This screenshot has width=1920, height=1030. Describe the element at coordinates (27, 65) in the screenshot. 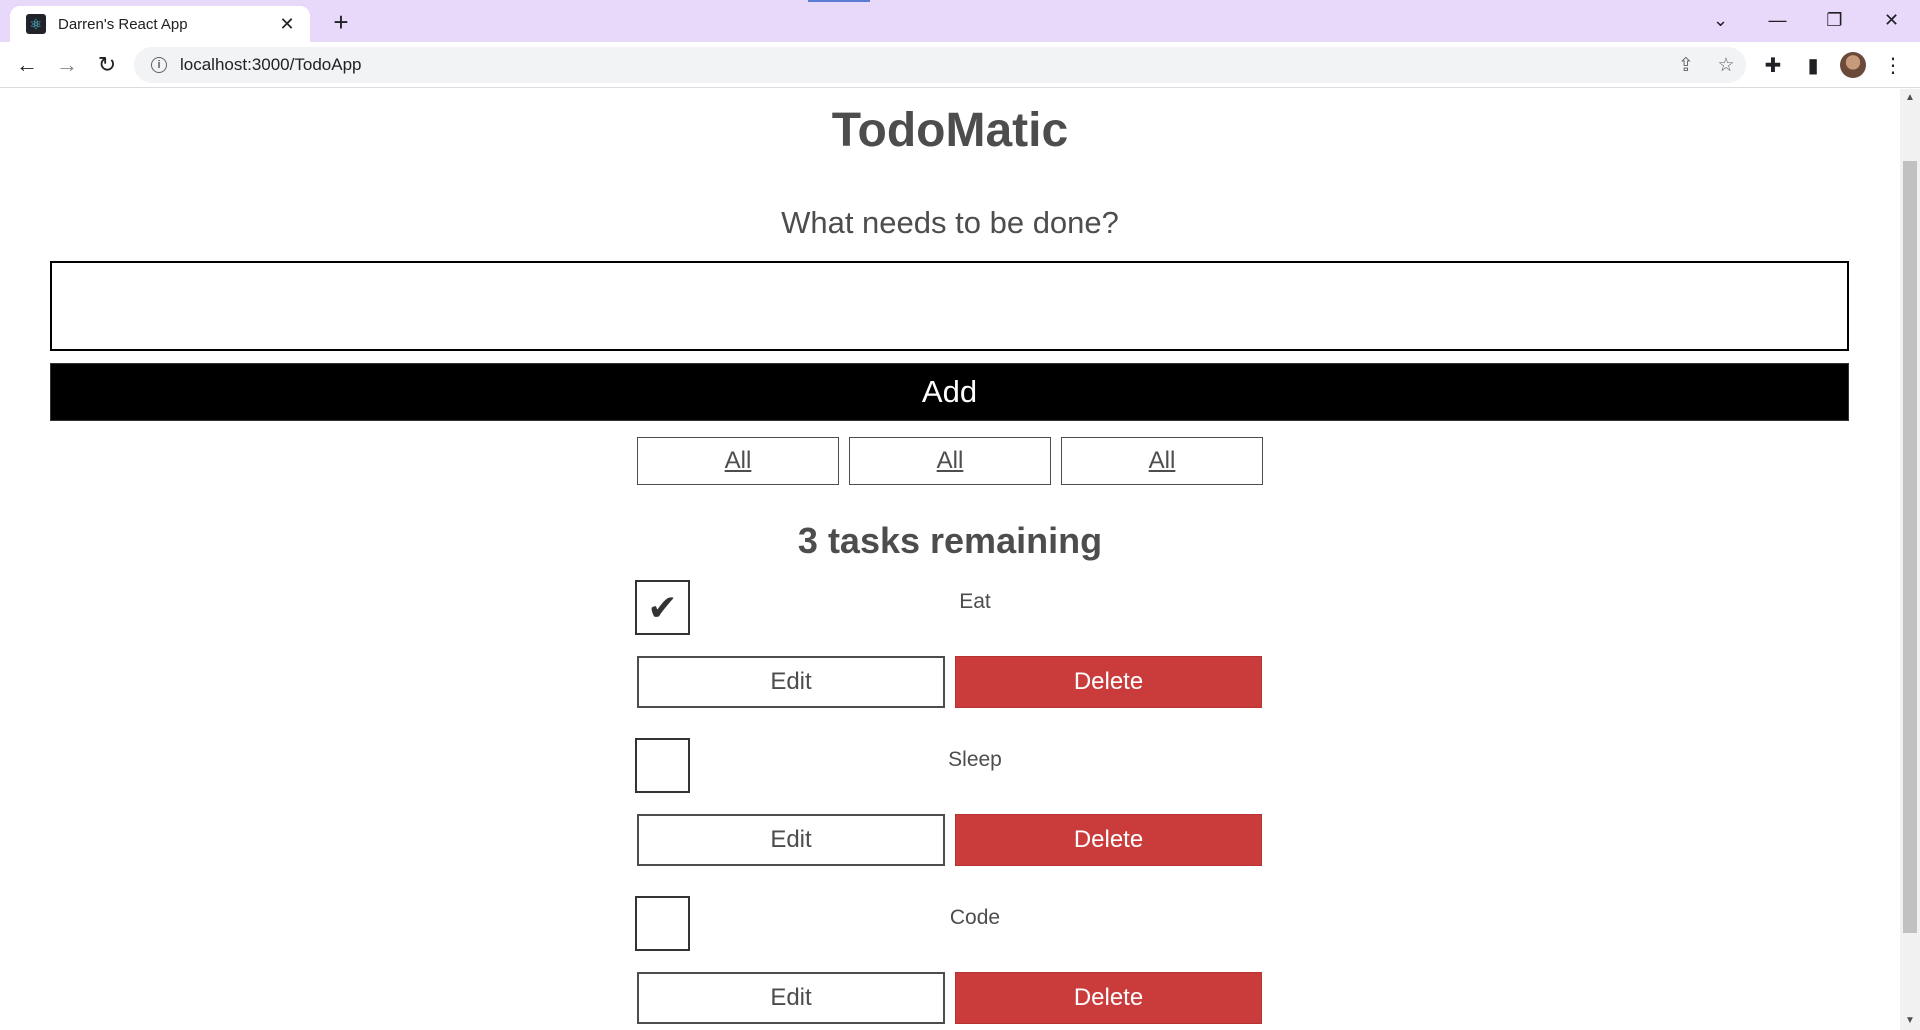

I see `back-icon: ←` at that location.